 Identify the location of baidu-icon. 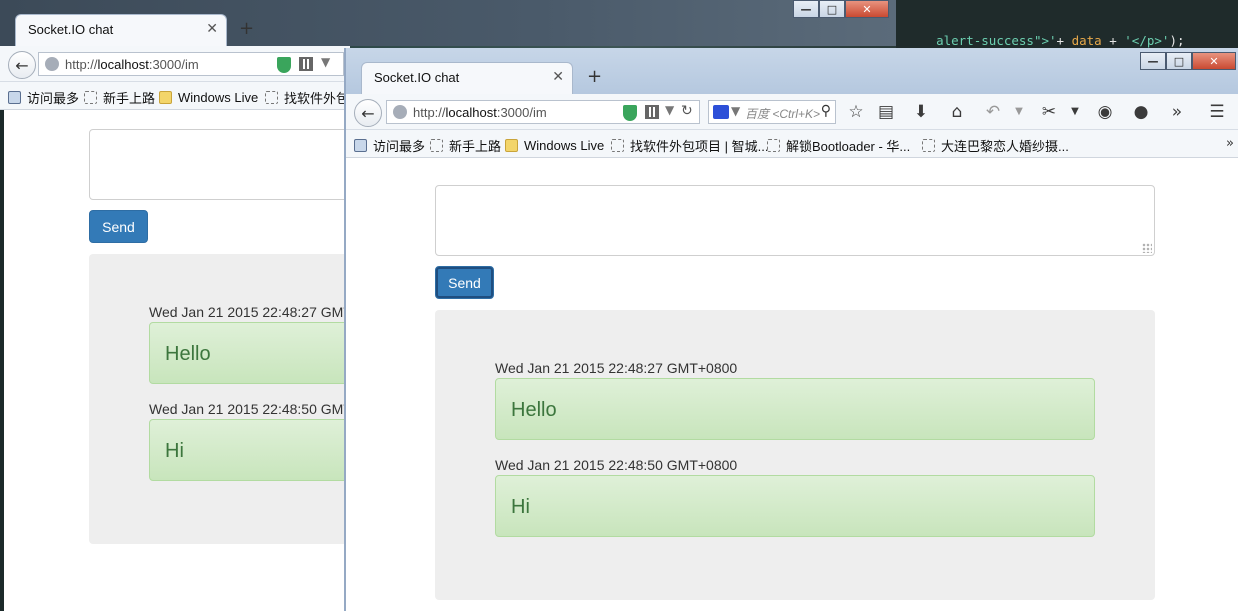
(721, 112).